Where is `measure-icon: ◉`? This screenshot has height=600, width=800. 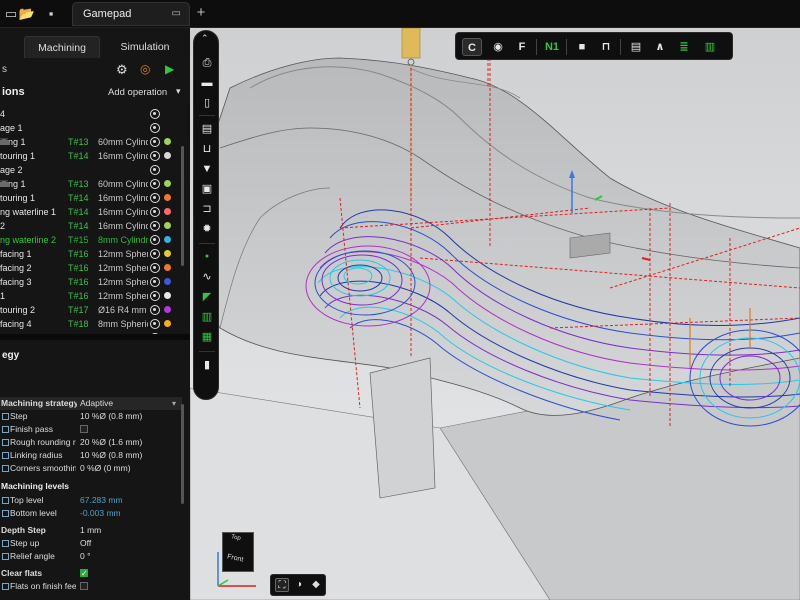 measure-icon: ◉ is located at coordinates (498, 47).